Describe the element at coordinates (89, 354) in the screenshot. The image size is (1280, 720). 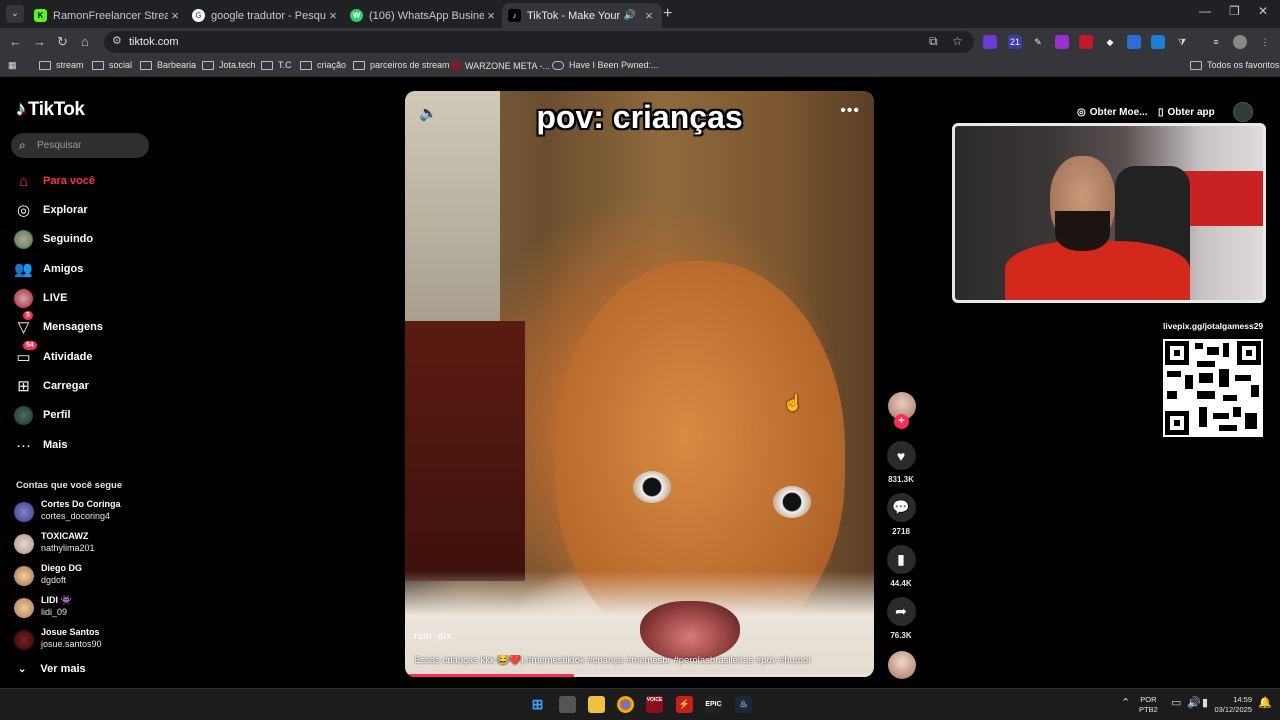
I see `nav-atividade: ▭ 54 Atividade` at that location.